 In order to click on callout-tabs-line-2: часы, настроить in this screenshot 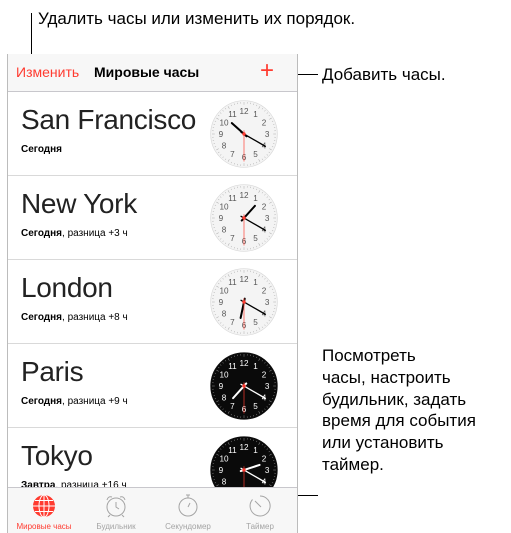, I will do `click(386, 377)`.